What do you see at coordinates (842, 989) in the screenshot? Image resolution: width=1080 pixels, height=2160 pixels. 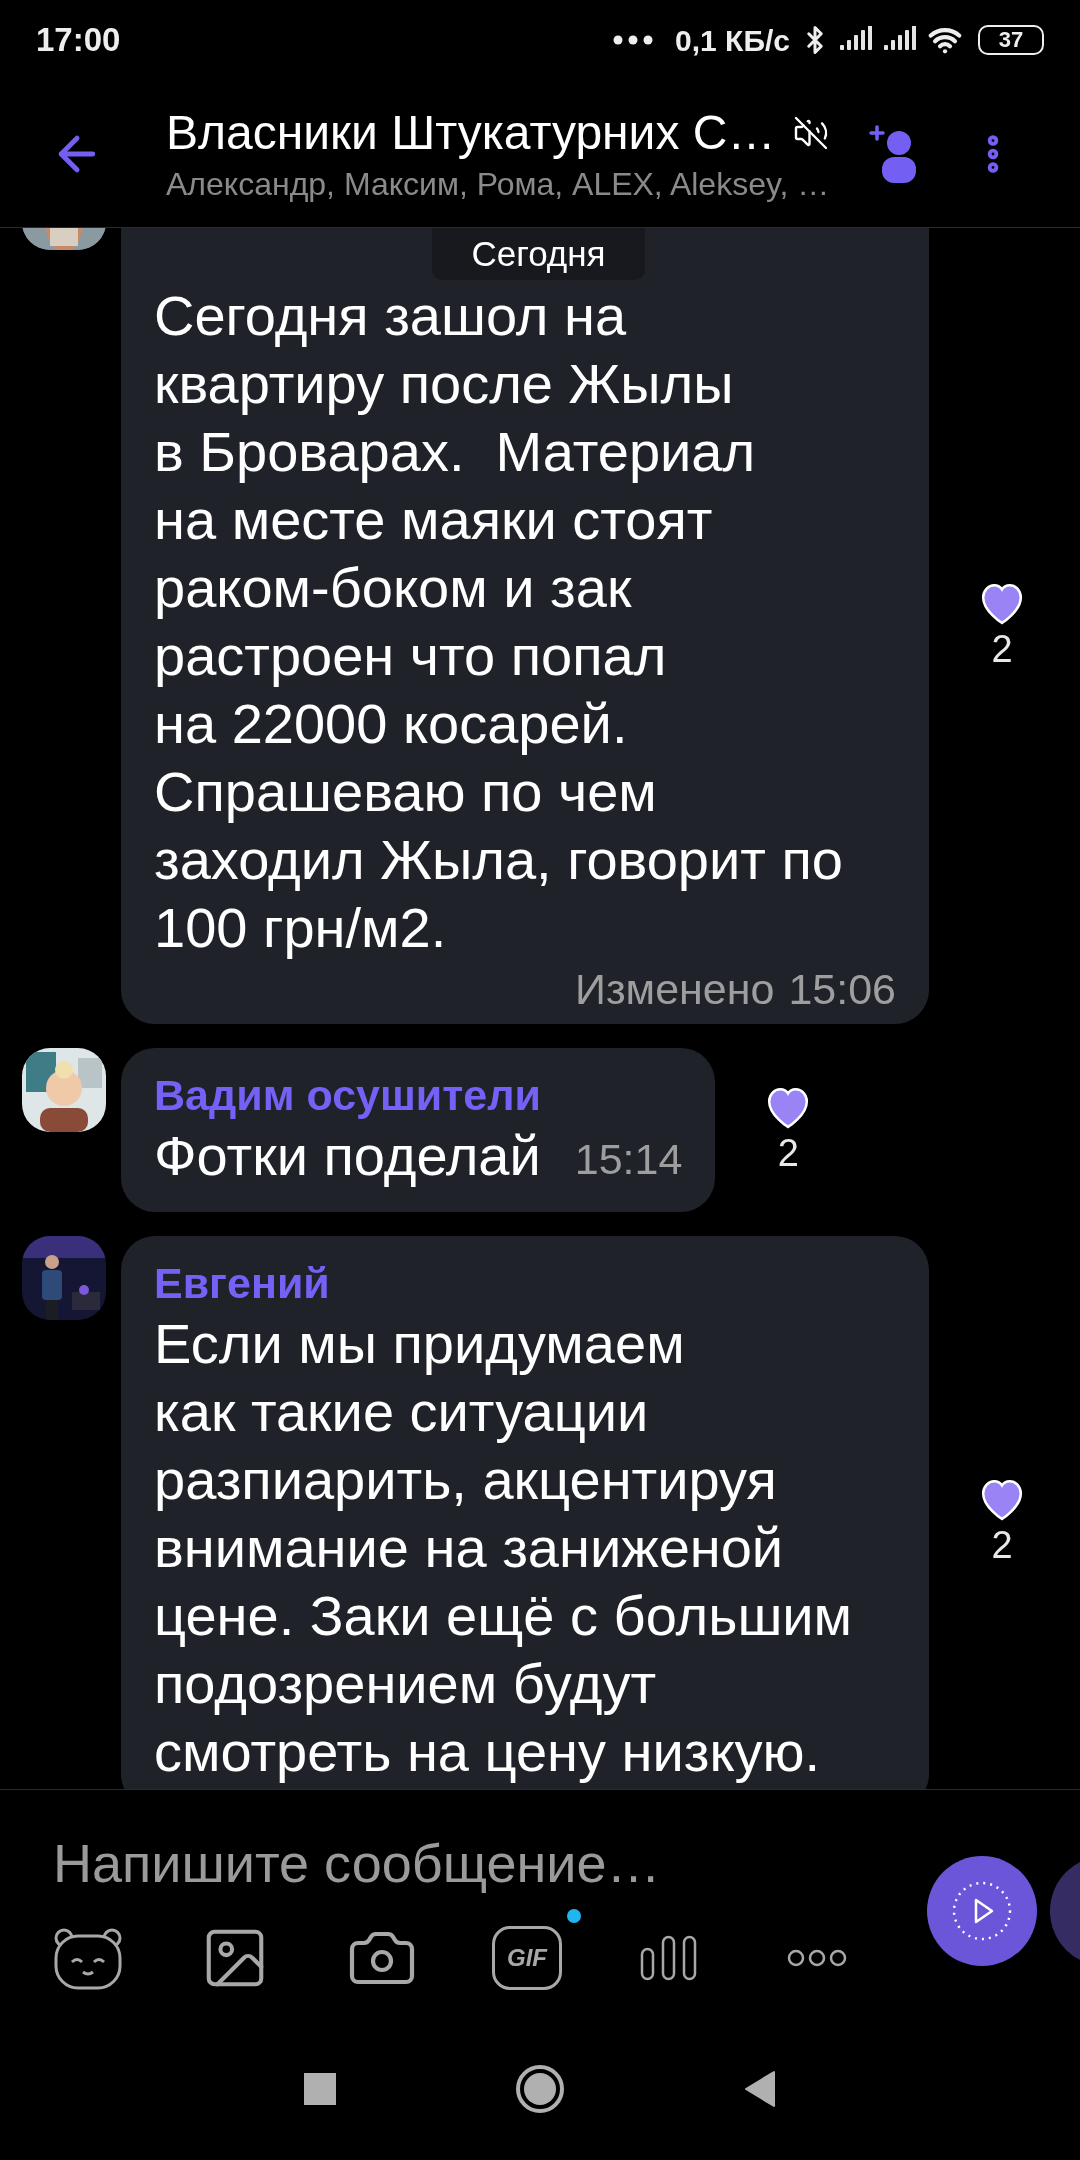 I see `message-time: 15:06` at bounding box center [842, 989].